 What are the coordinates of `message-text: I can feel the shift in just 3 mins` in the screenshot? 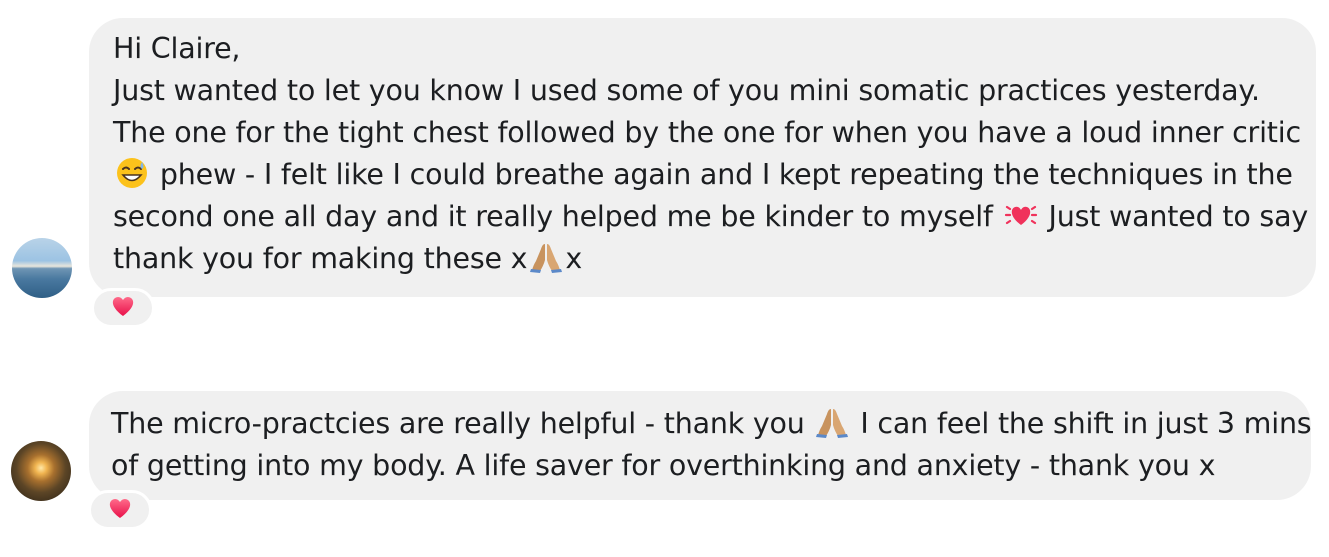 It's located at (1081, 423).